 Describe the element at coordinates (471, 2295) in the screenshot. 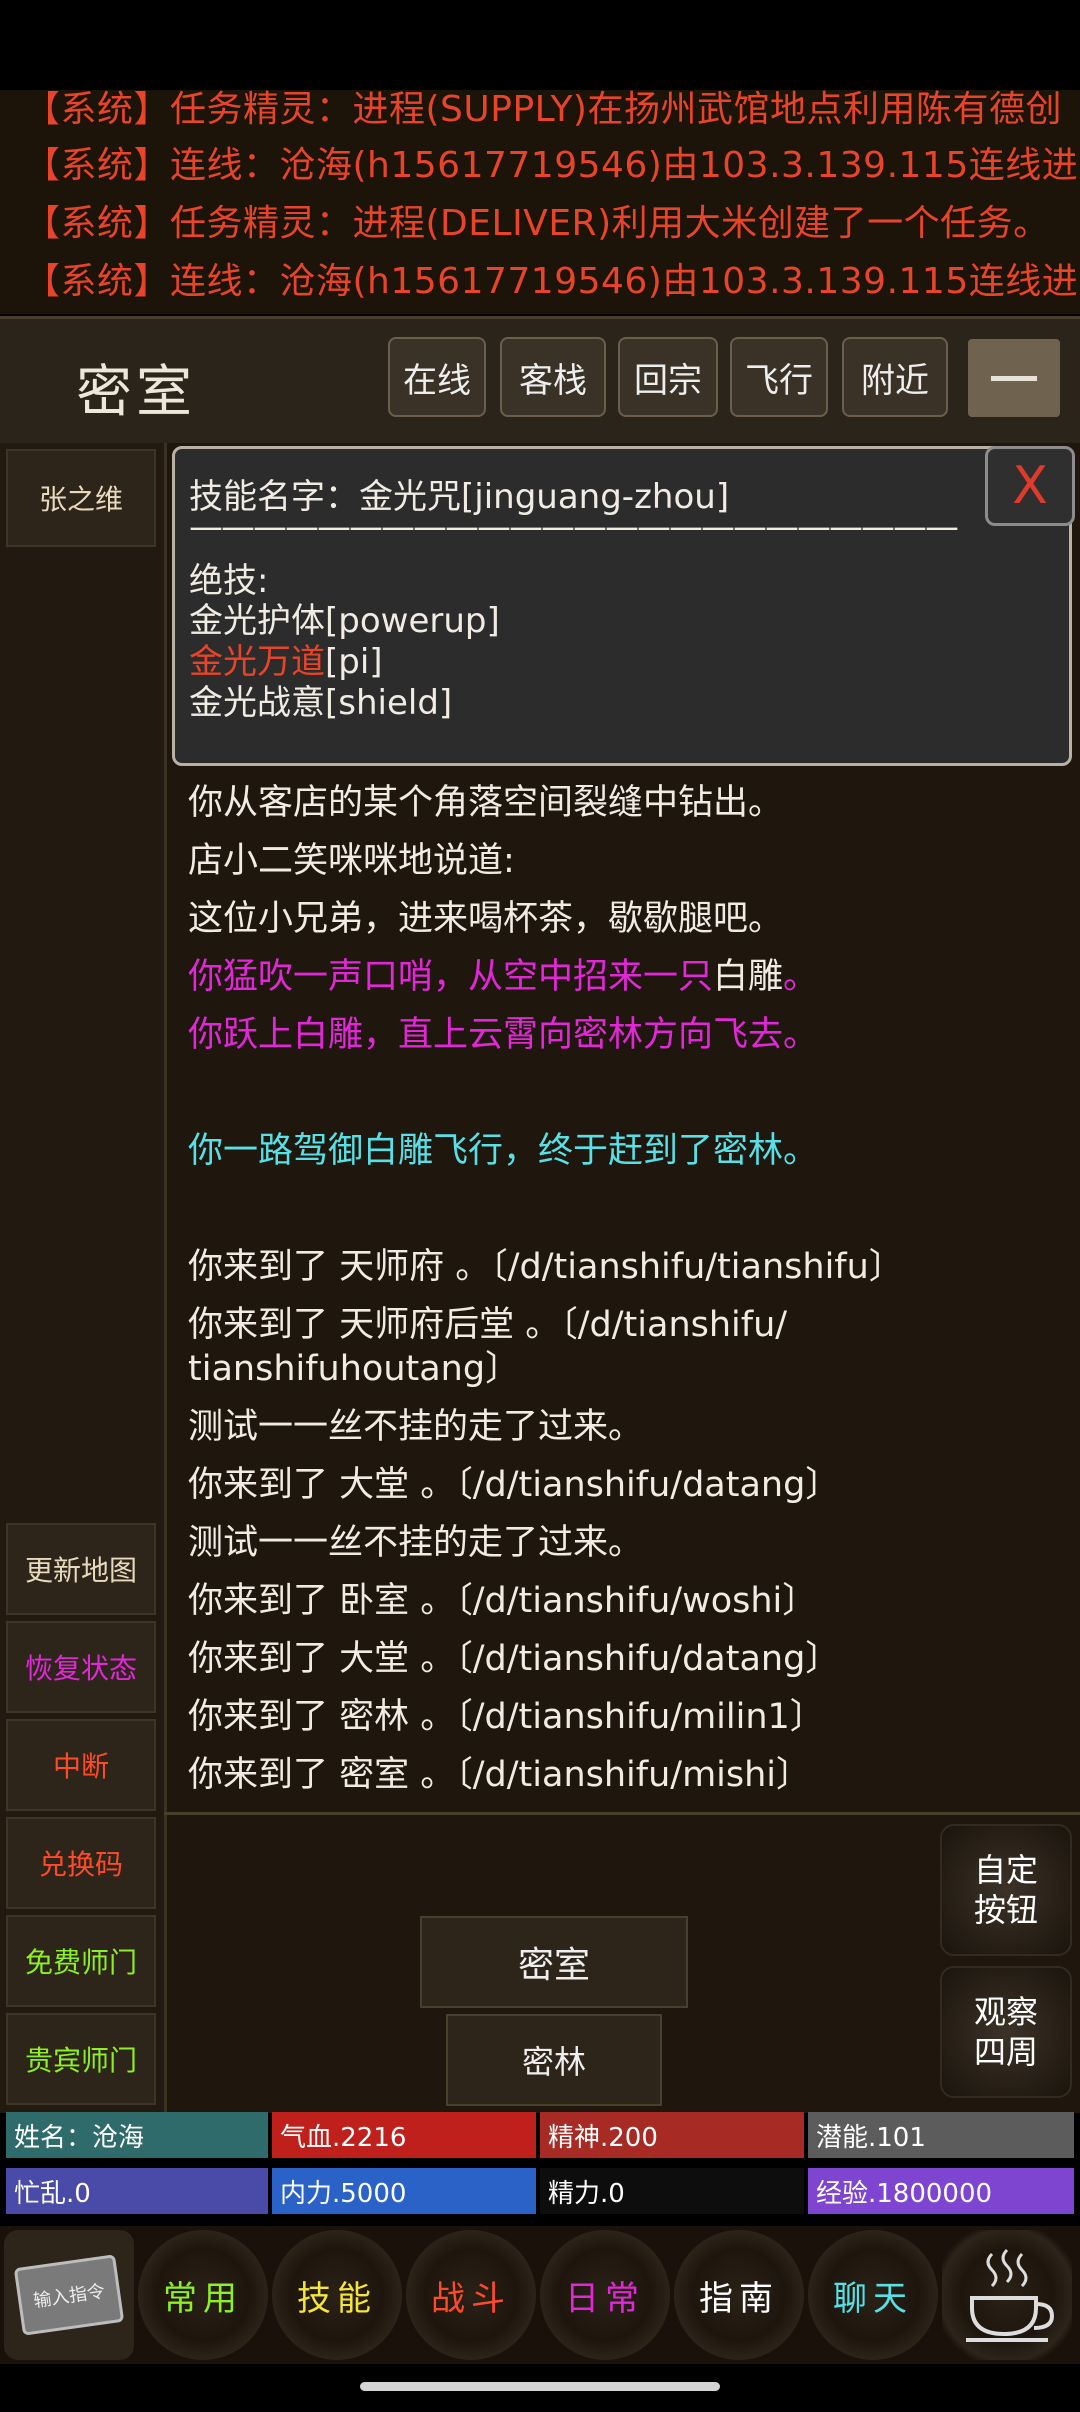

I see `menu-combat: 战斗` at that location.